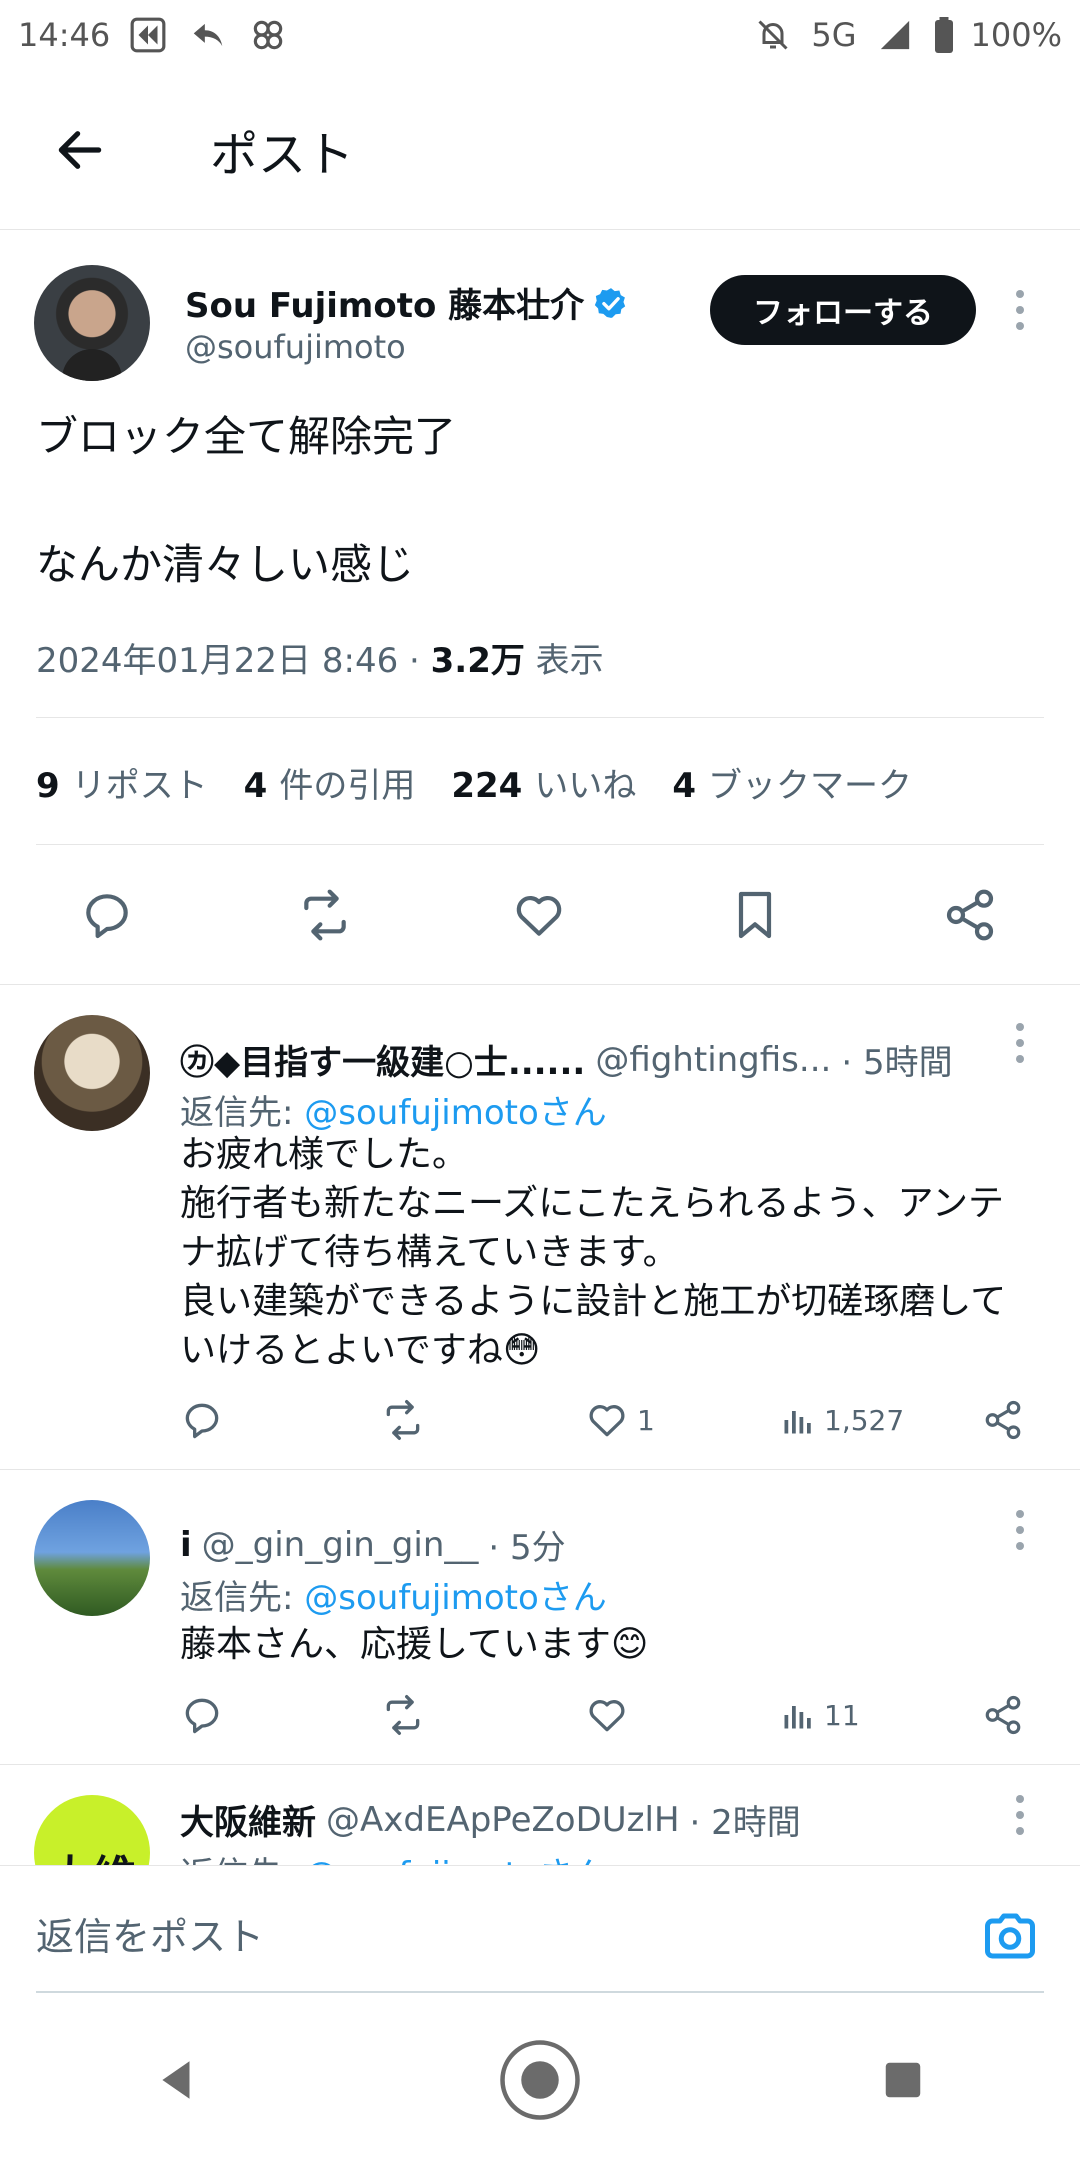 This screenshot has width=1080, height=2160. I want to click on reply-time: · 2時間, so click(745, 1823).